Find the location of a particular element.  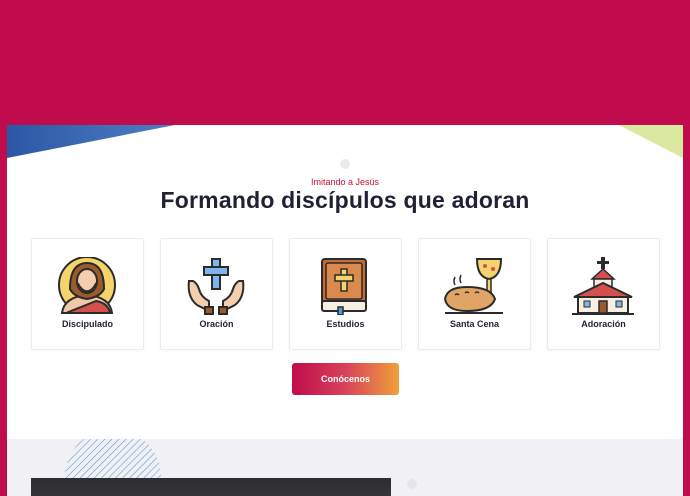

video-thumbnail is located at coordinates (211, 487).